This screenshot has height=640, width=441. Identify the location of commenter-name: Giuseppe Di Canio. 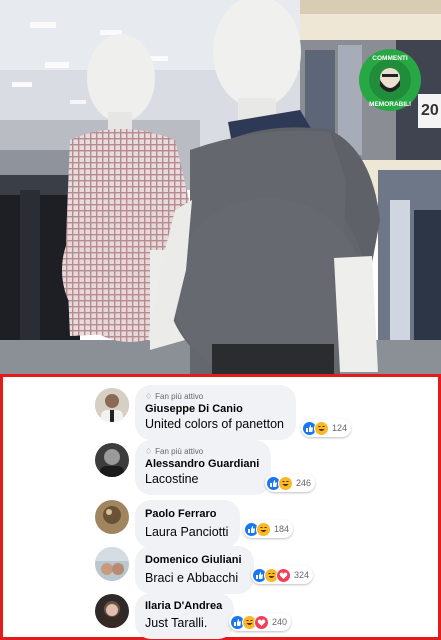
(214, 409).